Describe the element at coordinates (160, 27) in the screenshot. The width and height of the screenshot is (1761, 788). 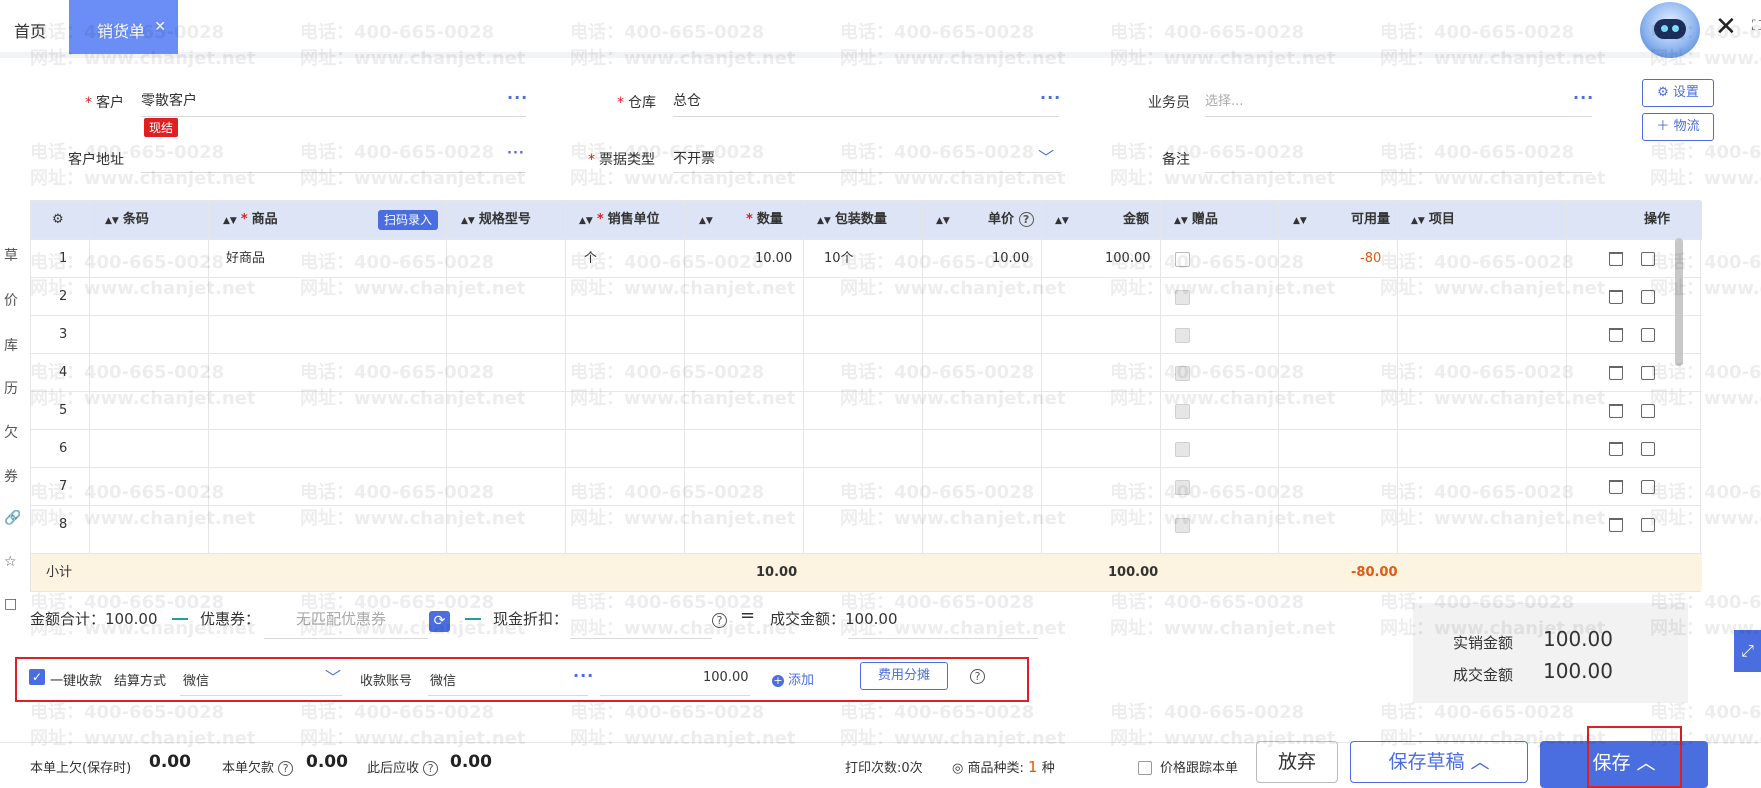
I see `close-tab-icon: ✕` at that location.